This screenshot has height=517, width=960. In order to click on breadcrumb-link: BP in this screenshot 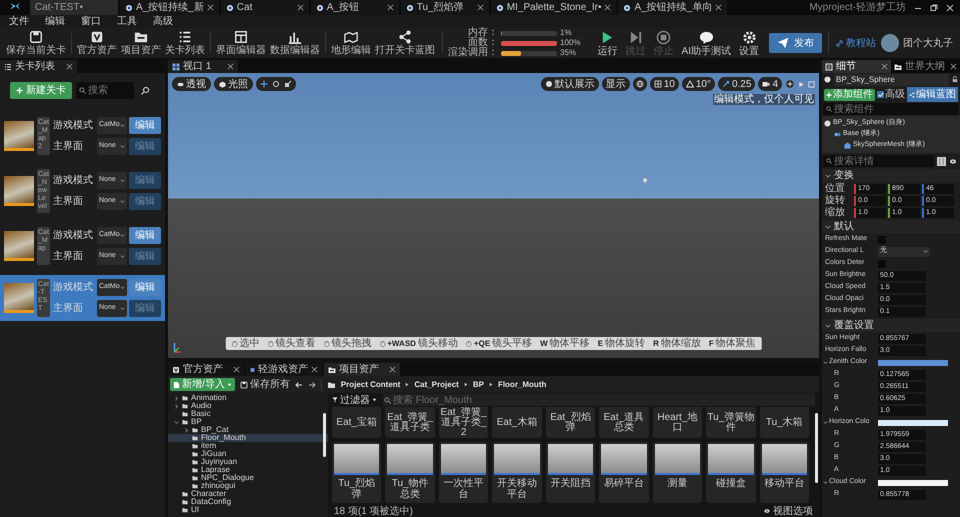, I will do `click(478, 384)`.